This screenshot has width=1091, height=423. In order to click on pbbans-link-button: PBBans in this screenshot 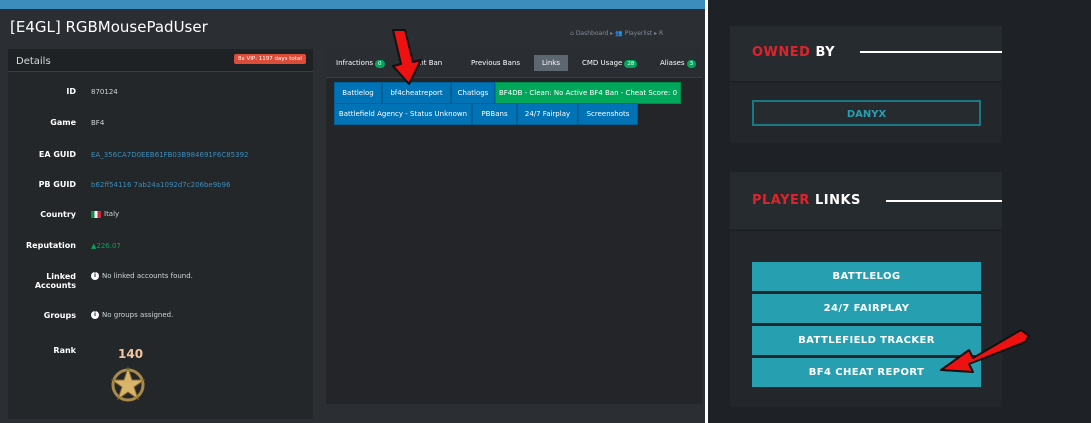, I will do `click(494, 114)`.